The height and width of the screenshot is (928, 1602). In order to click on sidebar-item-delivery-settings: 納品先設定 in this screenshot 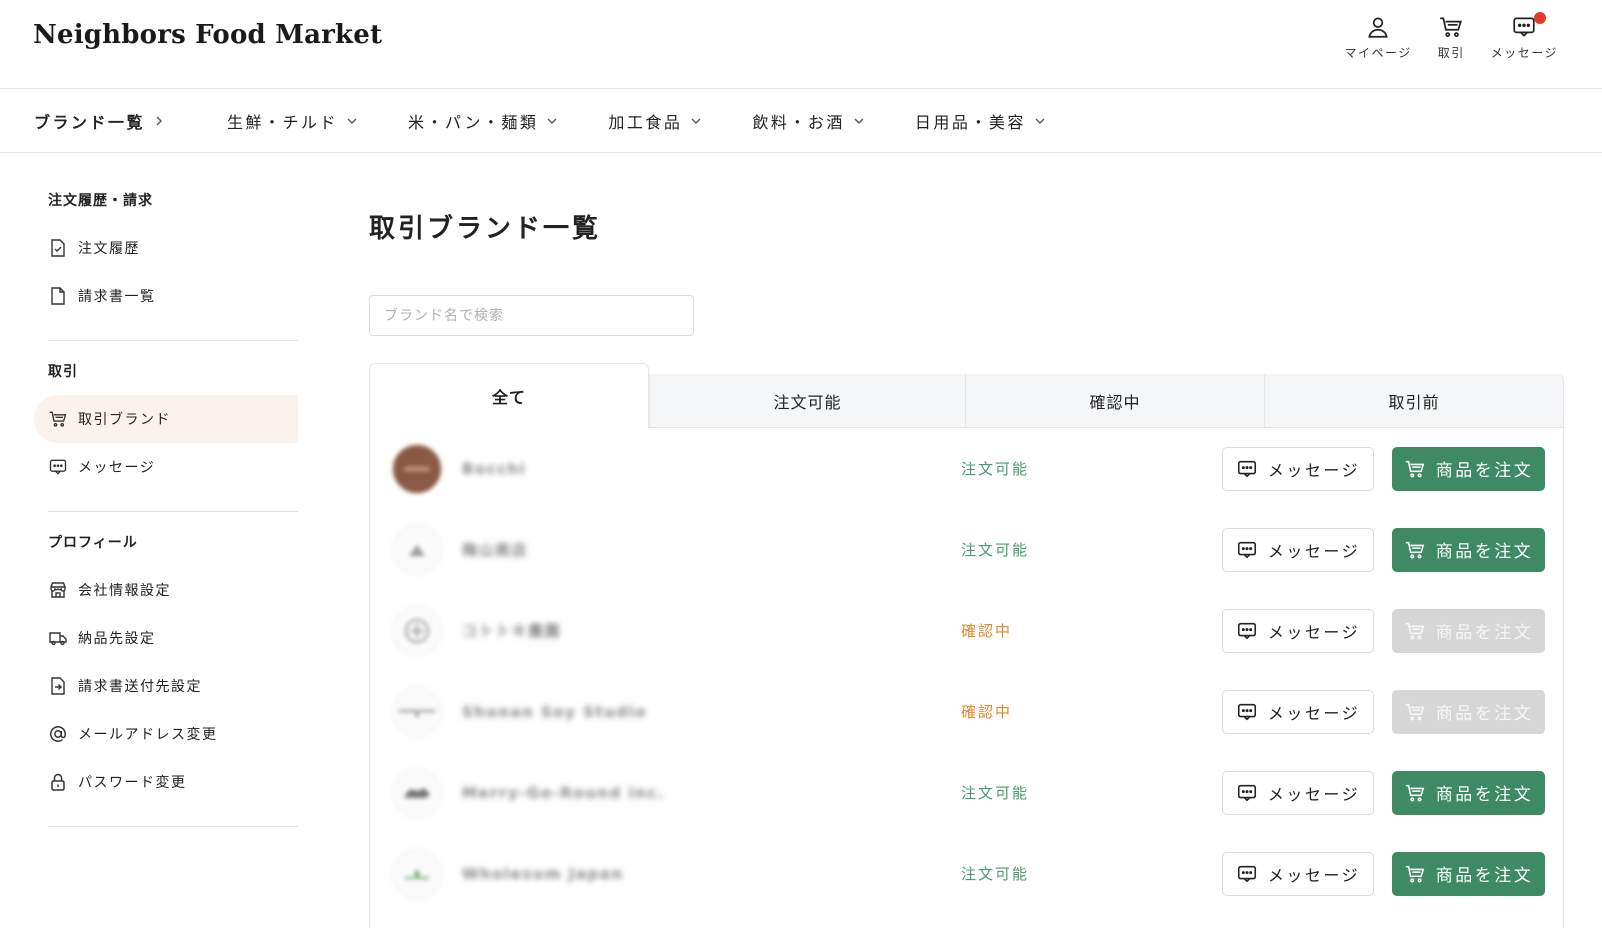, I will do `click(166, 638)`.